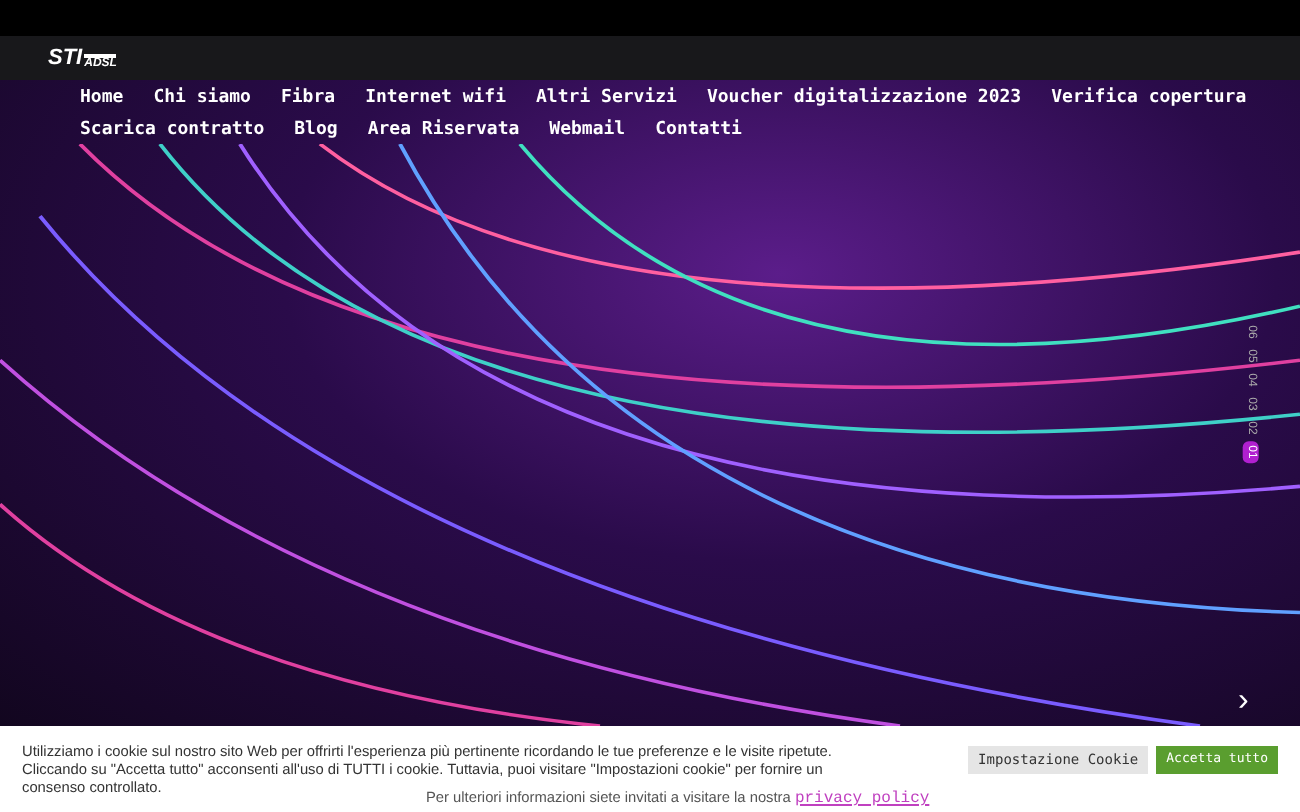 Image resolution: width=1300 pixels, height=812 pixels. What do you see at coordinates (172, 130) in the screenshot?
I see `nav-link: Scarica contratto` at bounding box center [172, 130].